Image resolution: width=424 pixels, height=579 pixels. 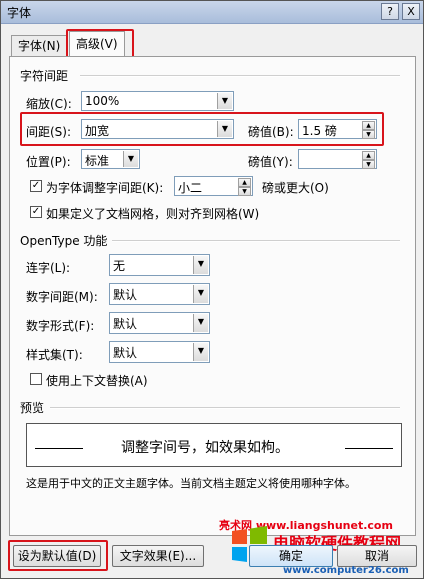 What do you see at coordinates (202, 129) in the screenshot?
I see `highlight-spacing-row` at bounding box center [202, 129].